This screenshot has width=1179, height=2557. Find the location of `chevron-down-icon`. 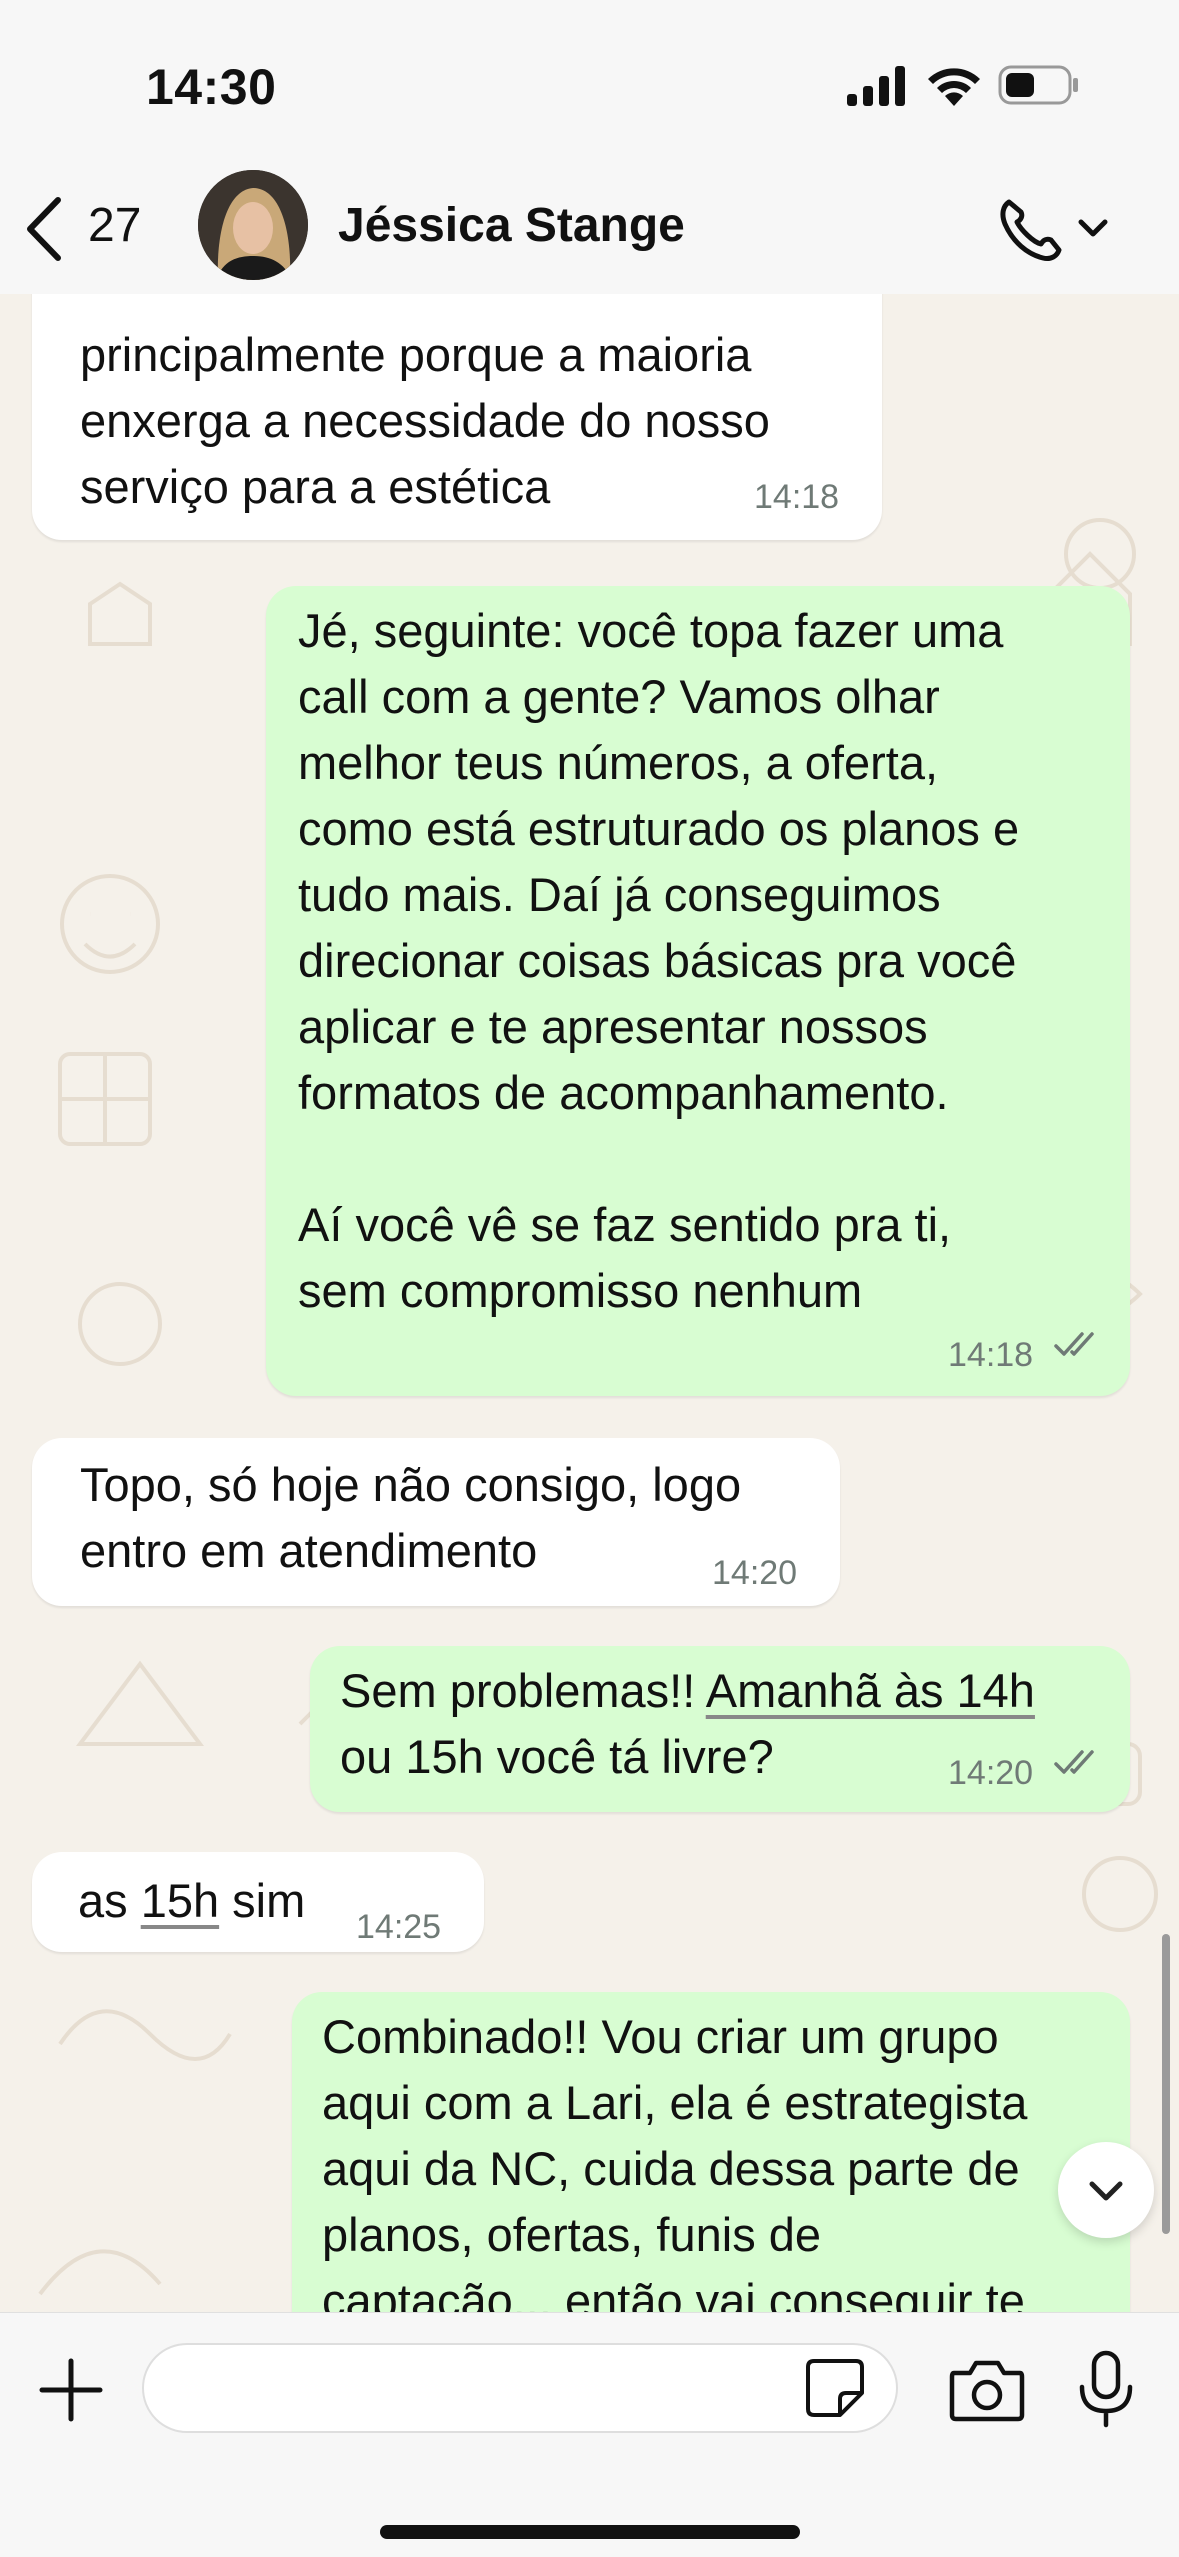

chevron-down-icon is located at coordinates (1106, 2191).